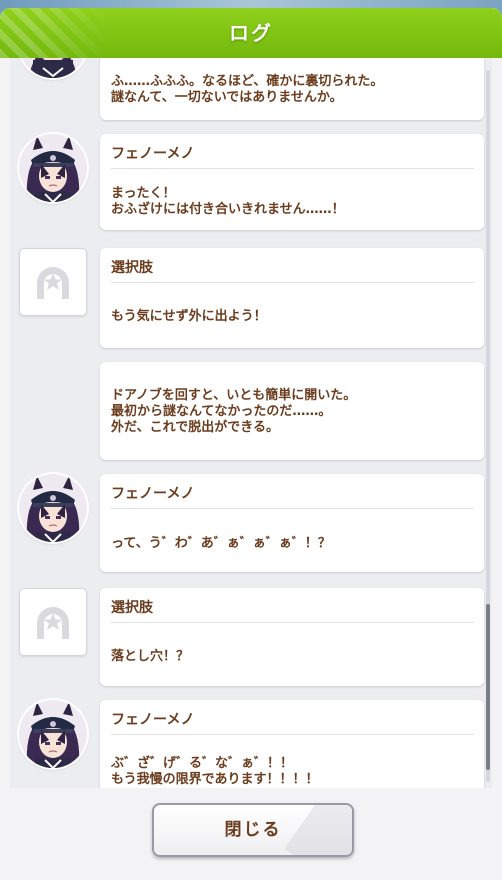  What do you see at coordinates (292, 744) in the screenshot?
I see `log-entry: フェノーメノ ぶ゛ざ゛げ゛る゛な゛ぁ゛！！ もう我慢の限界であります！！！！` at bounding box center [292, 744].